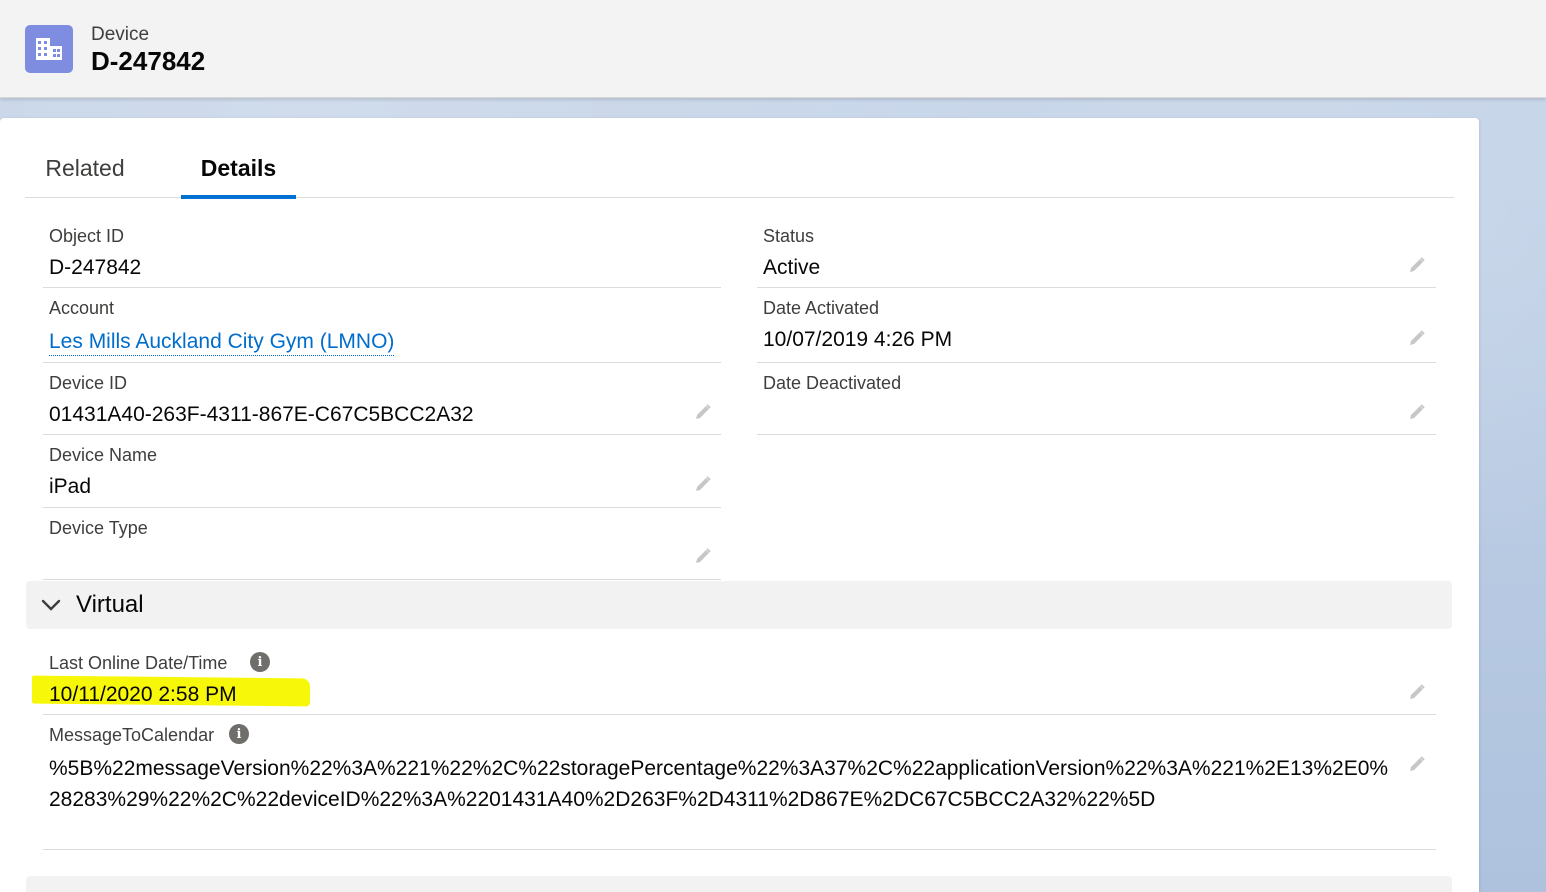 The height and width of the screenshot is (892, 1546). Describe the element at coordinates (739, 605) in the screenshot. I see `section-virtual-toggle: Virtual` at that location.